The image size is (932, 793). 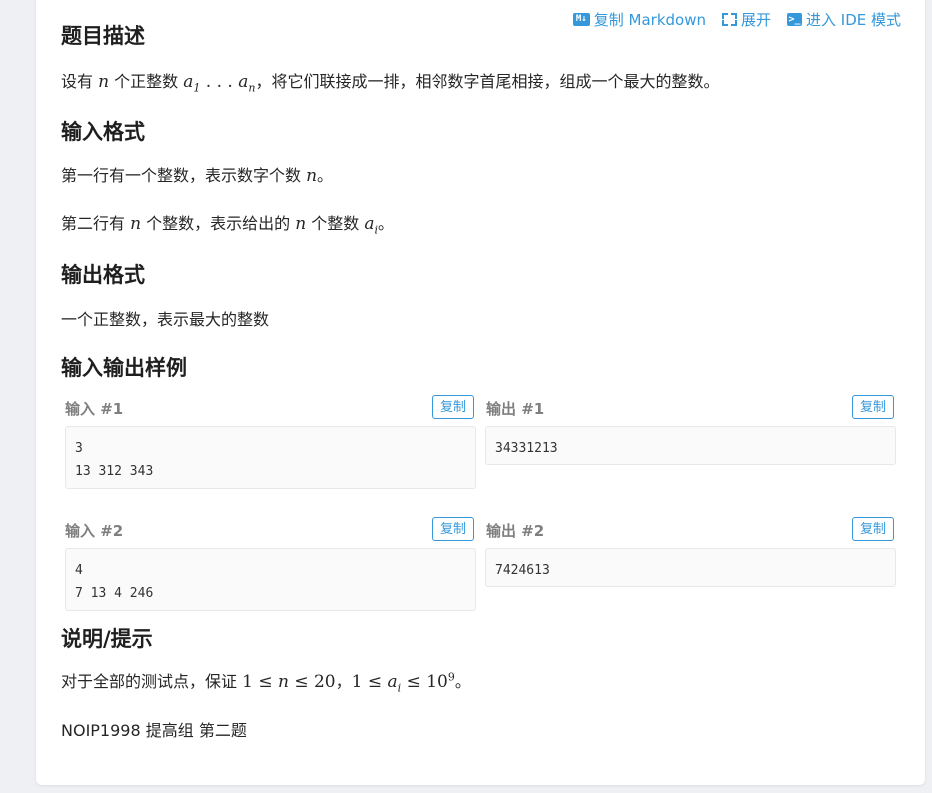 What do you see at coordinates (453, 407) in the screenshot?
I see `copy-input-1-button: 复制` at bounding box center [453, 407].